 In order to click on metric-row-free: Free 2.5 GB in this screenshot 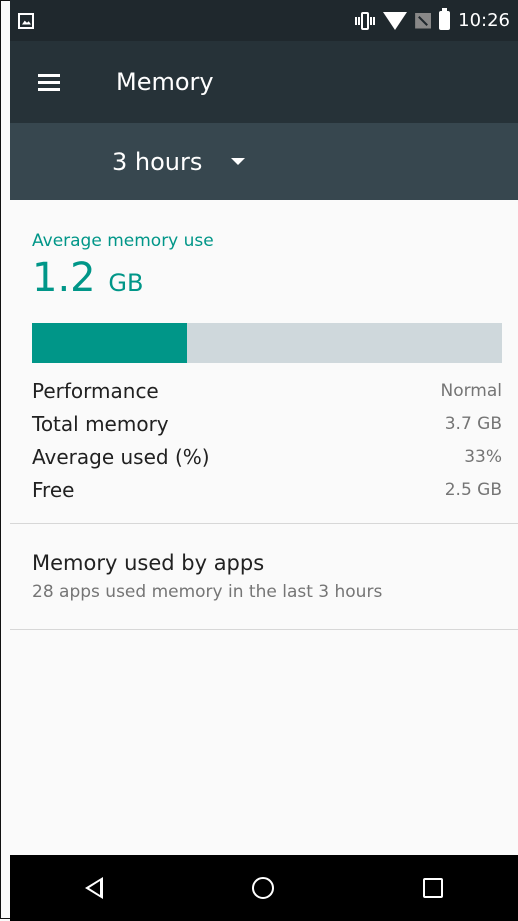, I will do `click(267, 489)`.